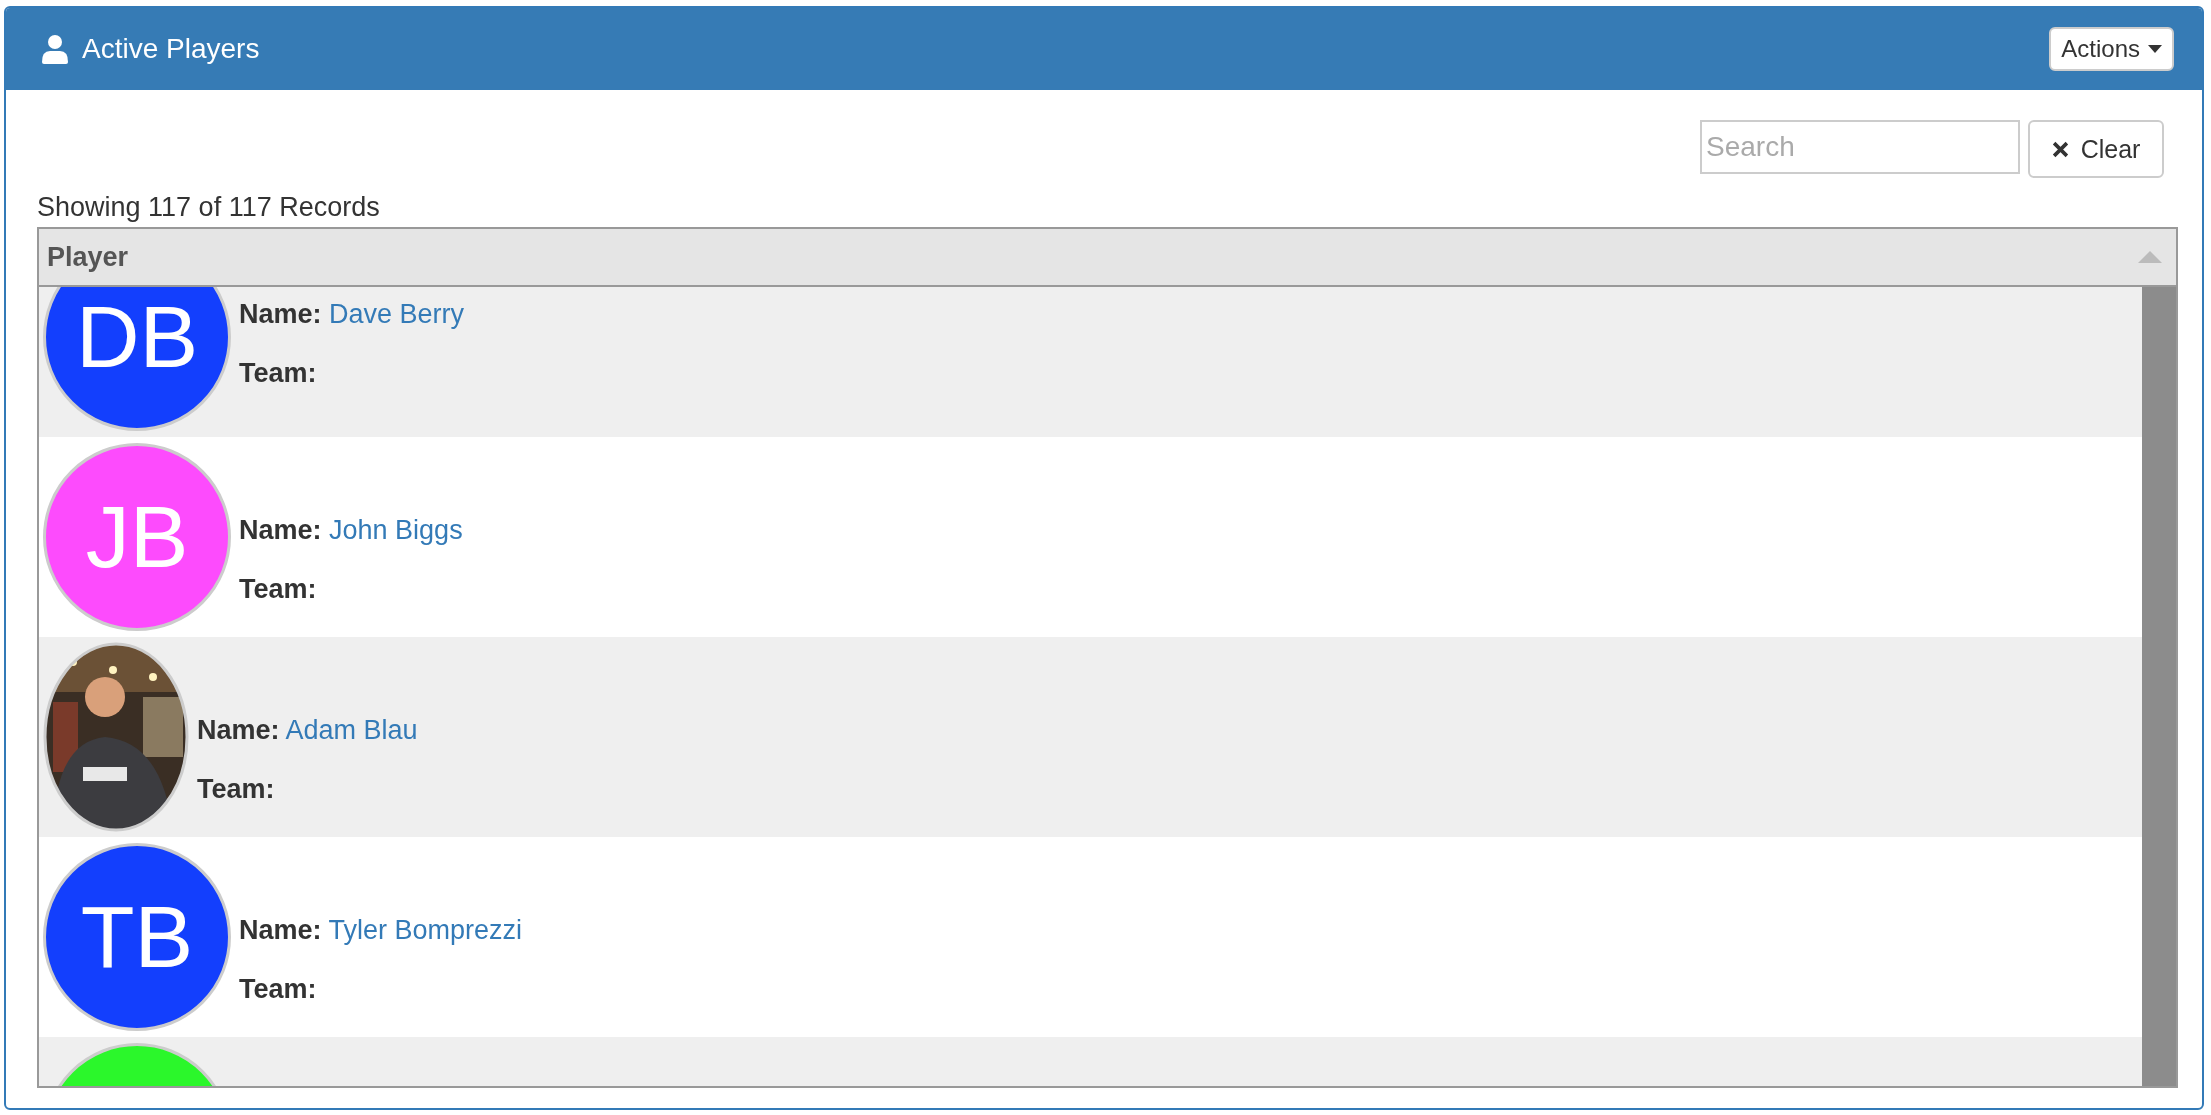  I want to click on panel-title: Active Players, so click(171, 49).